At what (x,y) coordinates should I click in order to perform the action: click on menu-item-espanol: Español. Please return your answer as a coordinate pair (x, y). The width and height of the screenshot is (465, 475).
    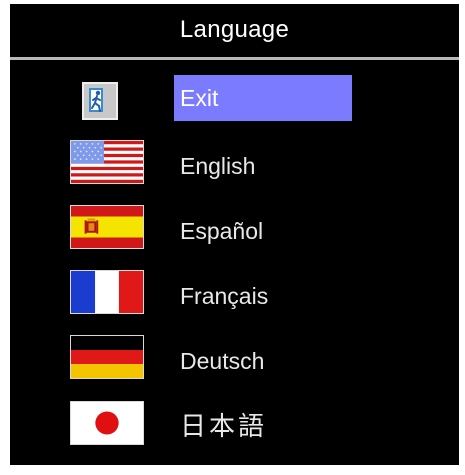
    Looking at the image, I should click on (218, 231).